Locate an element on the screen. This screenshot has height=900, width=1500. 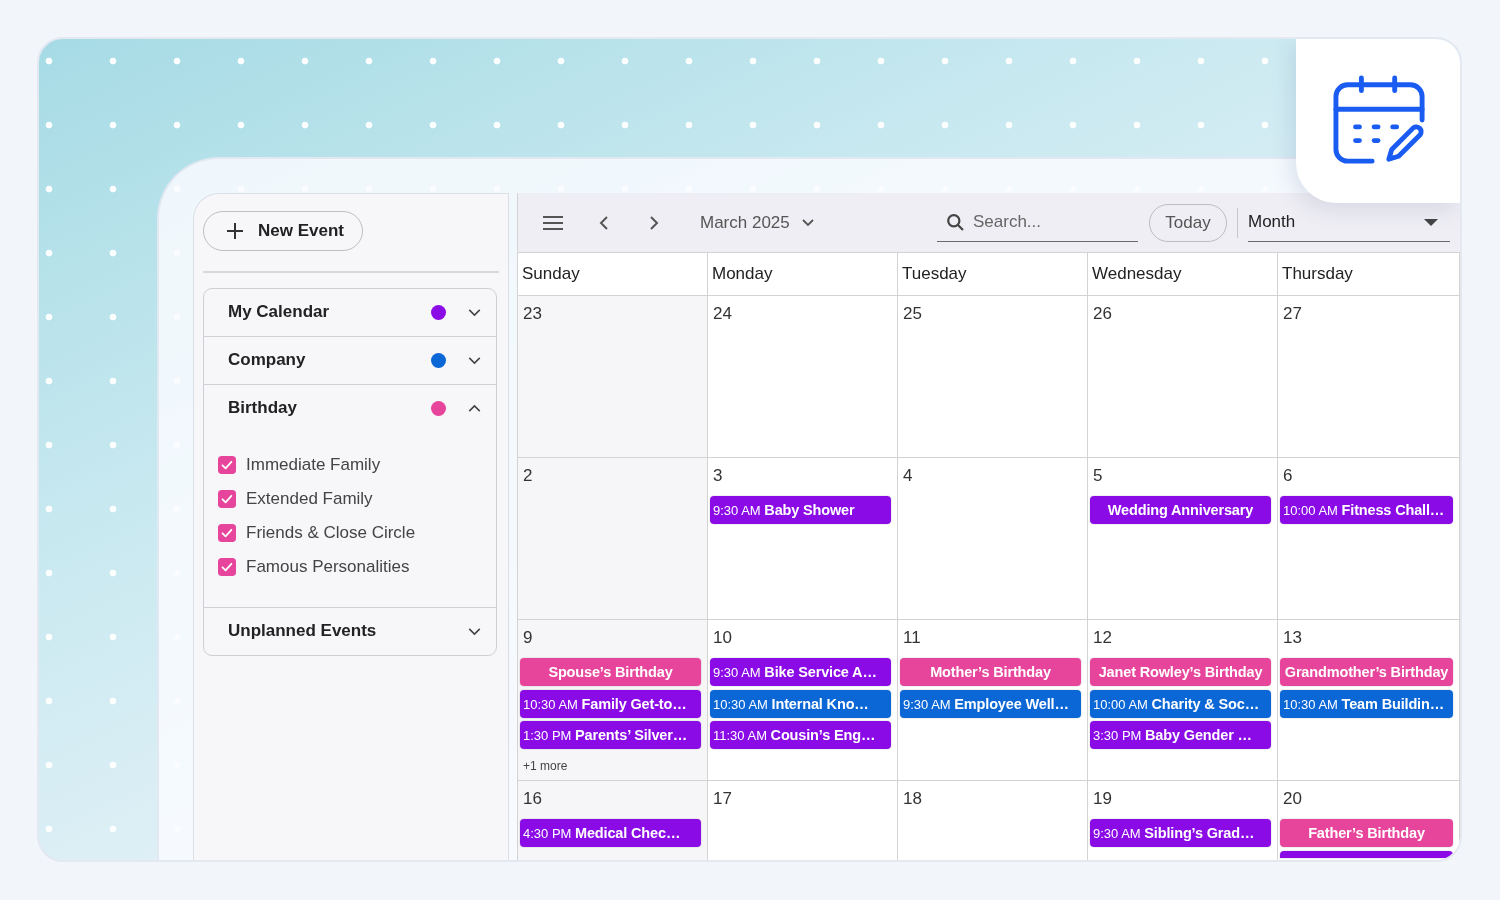
event-chip: Mother’s Birthday is located at coordinates (990, 672).